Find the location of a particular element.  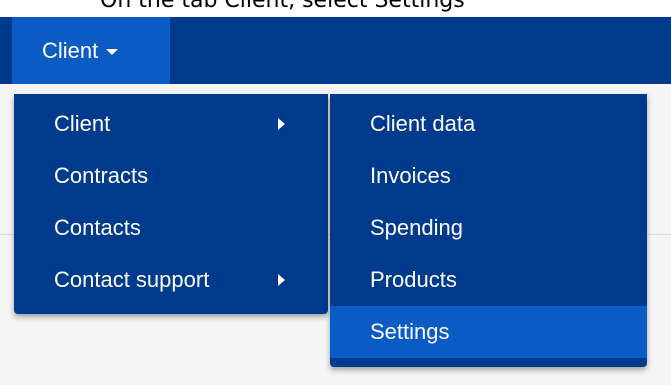

submenu-item-client-data: Client data is located at coordinates (488, 124).